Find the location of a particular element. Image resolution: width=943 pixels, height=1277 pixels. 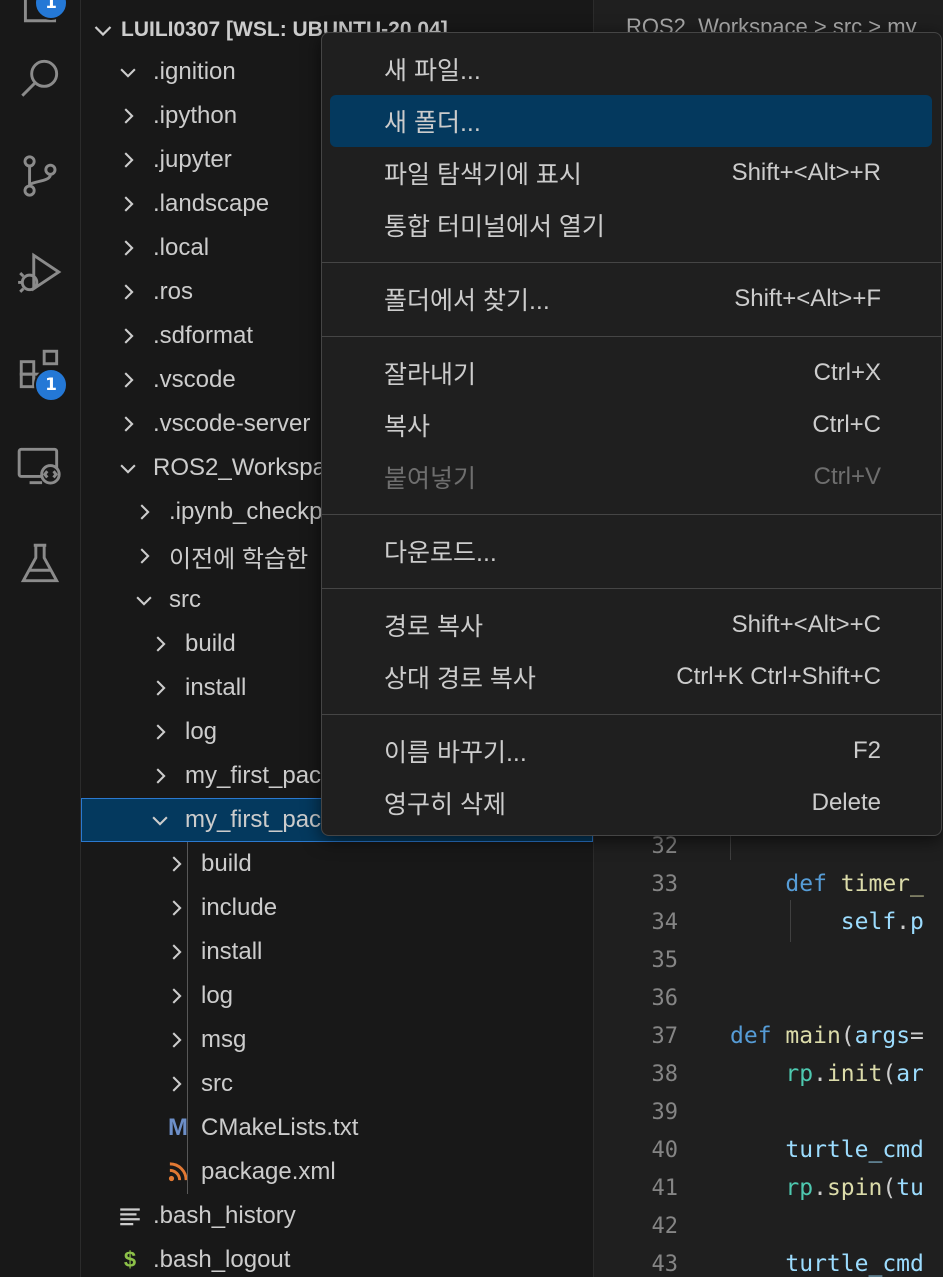

tree-folder-row: include is located at coordinates (337, 908).